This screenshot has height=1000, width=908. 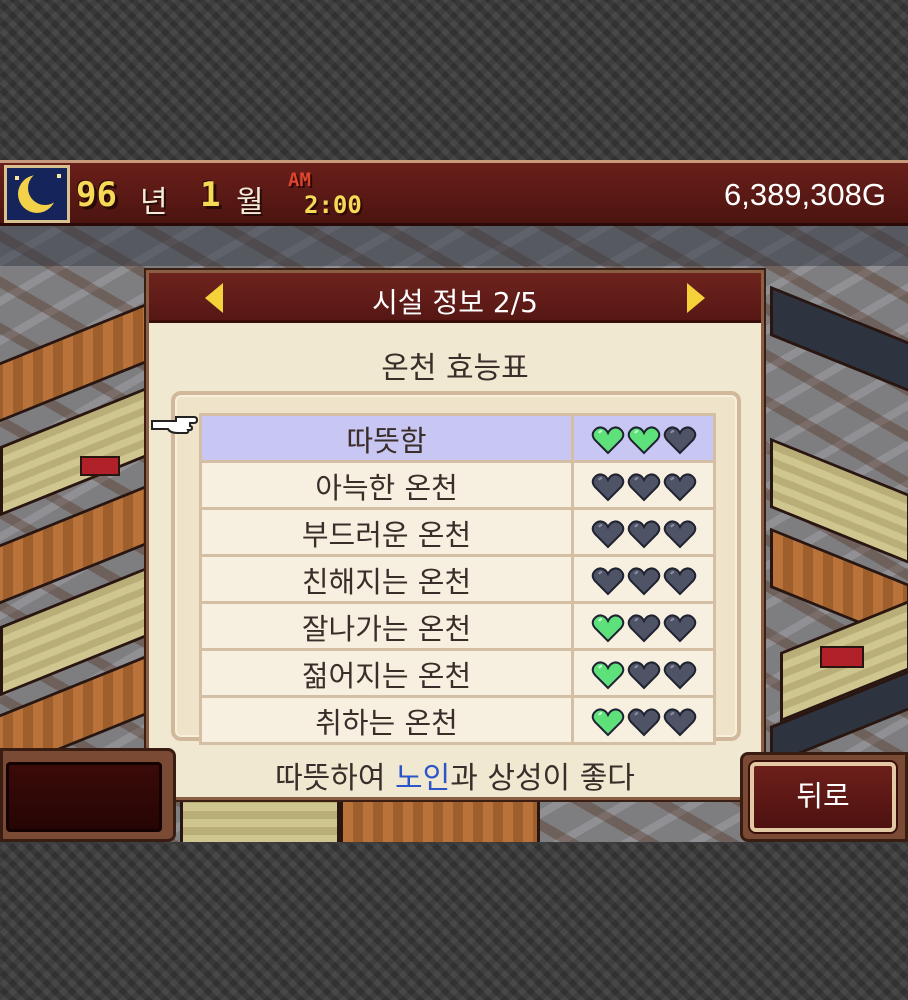 I want to click on pointing-hand-icon, so click(x=174, y=425).